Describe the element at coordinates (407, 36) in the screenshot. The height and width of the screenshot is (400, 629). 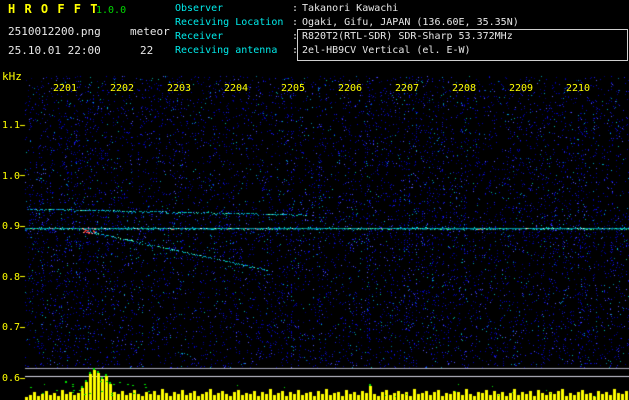
I see `info-value-receiver: R820T2(RTL-SDR) SDR-Sharp 53.372MHz` at that location.